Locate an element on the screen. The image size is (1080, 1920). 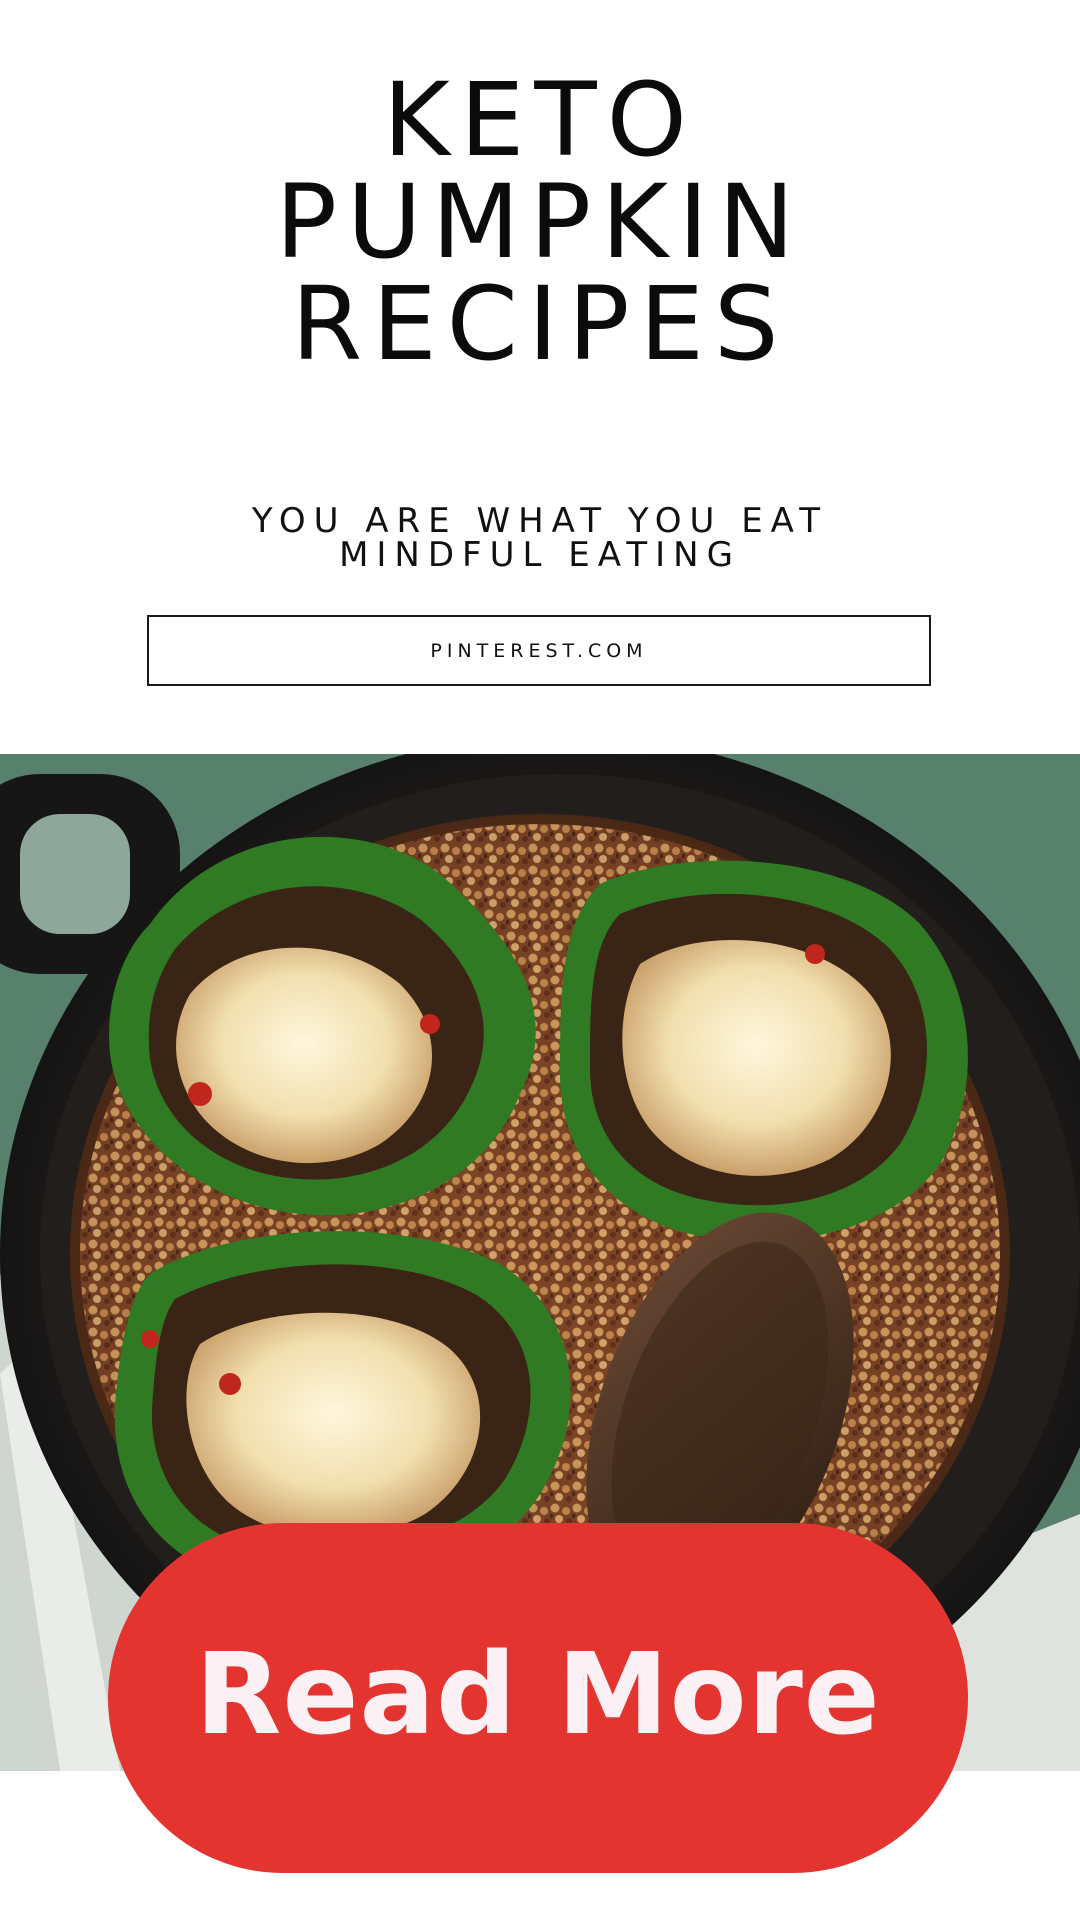
source-link: PINTEREST.COM is located at coordinates (539, 650).